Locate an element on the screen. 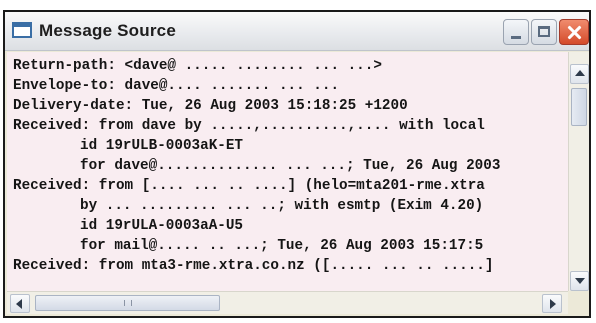 This screenshot has height=323, width=596. horizontal-scroll-thumb is located at coordinates (127, 303).